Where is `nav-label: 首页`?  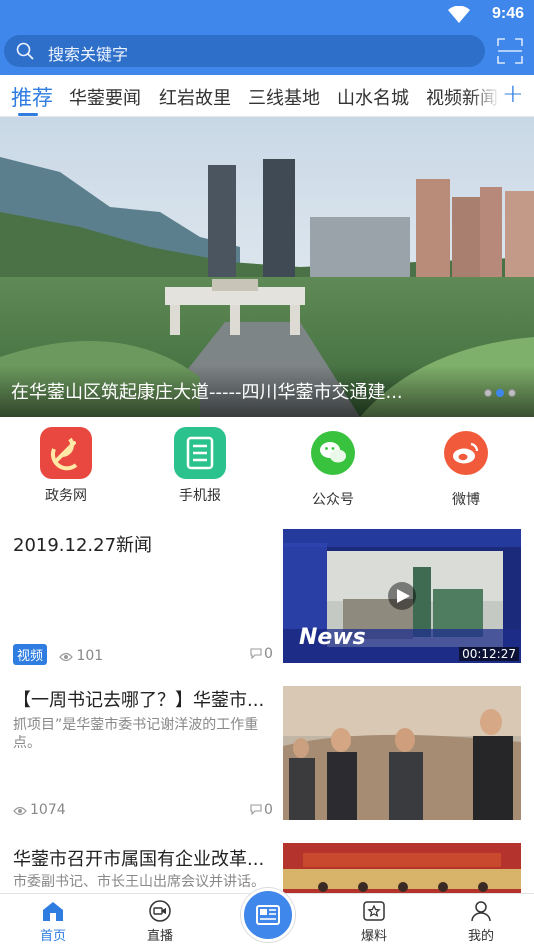
nav-label: 首页 is located at coordinates (52, 936).